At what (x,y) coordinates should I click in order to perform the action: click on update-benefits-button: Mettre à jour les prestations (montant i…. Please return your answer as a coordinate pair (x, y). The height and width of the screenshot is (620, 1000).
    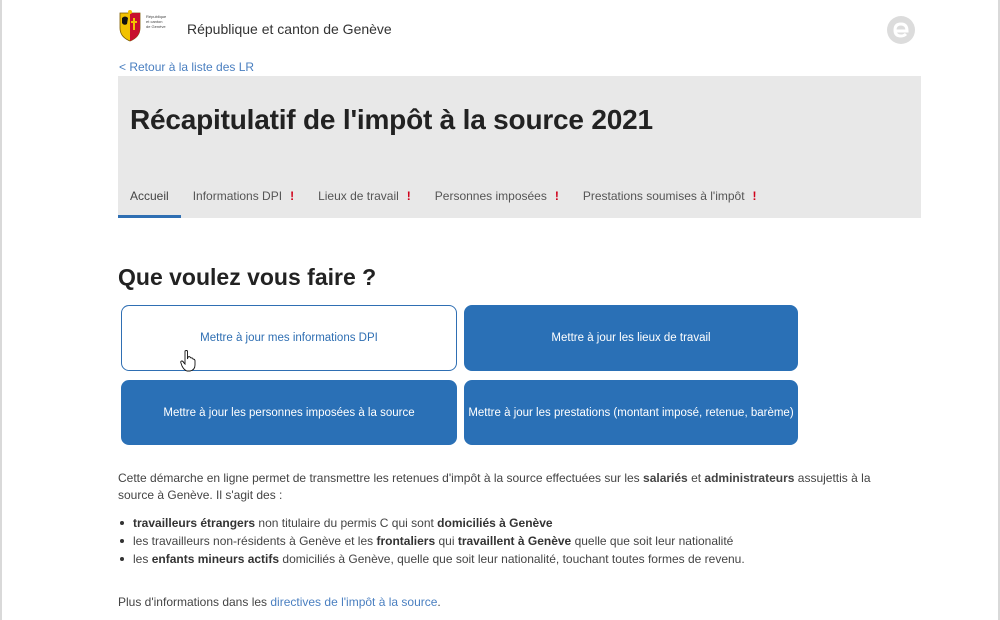
    Looking at the image, I should click on (631, 412).